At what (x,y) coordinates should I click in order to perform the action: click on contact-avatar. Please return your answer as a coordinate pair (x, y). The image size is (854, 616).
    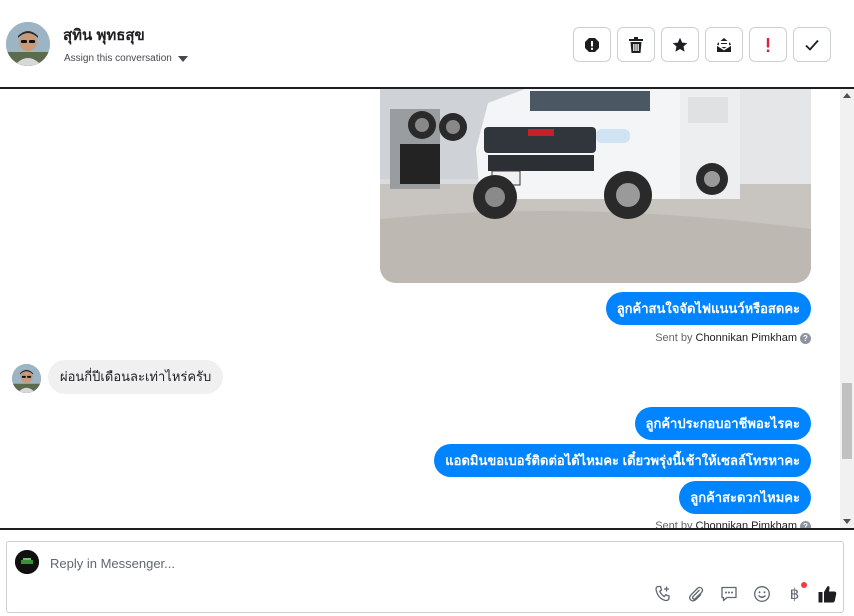
    Looking at the image, I should click on (28, 44).